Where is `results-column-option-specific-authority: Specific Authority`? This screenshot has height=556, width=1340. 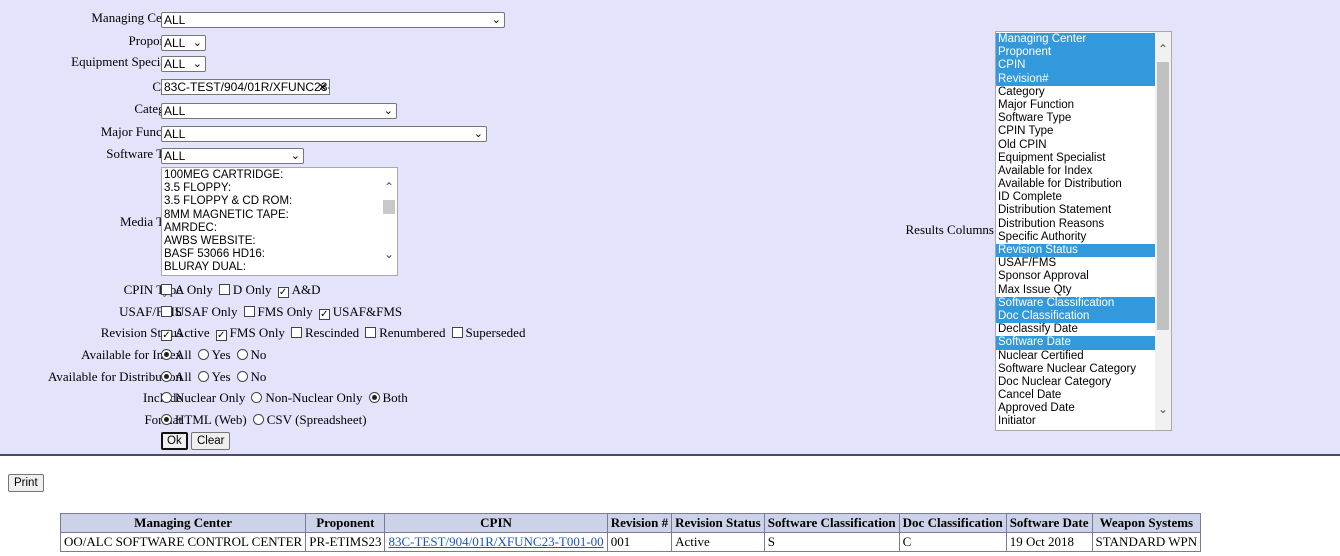 results-column-option-specific-authority: Specific Authority is located at coordinates (1083, 237).